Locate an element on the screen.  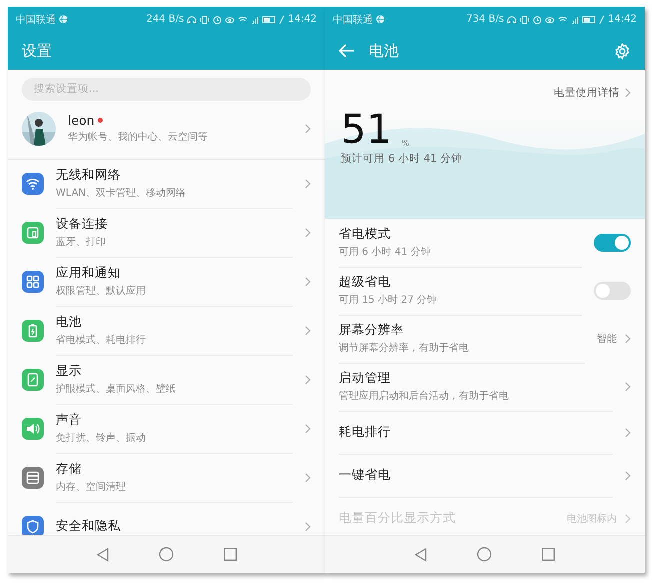
display-icon is located at coordinates (33, 380).